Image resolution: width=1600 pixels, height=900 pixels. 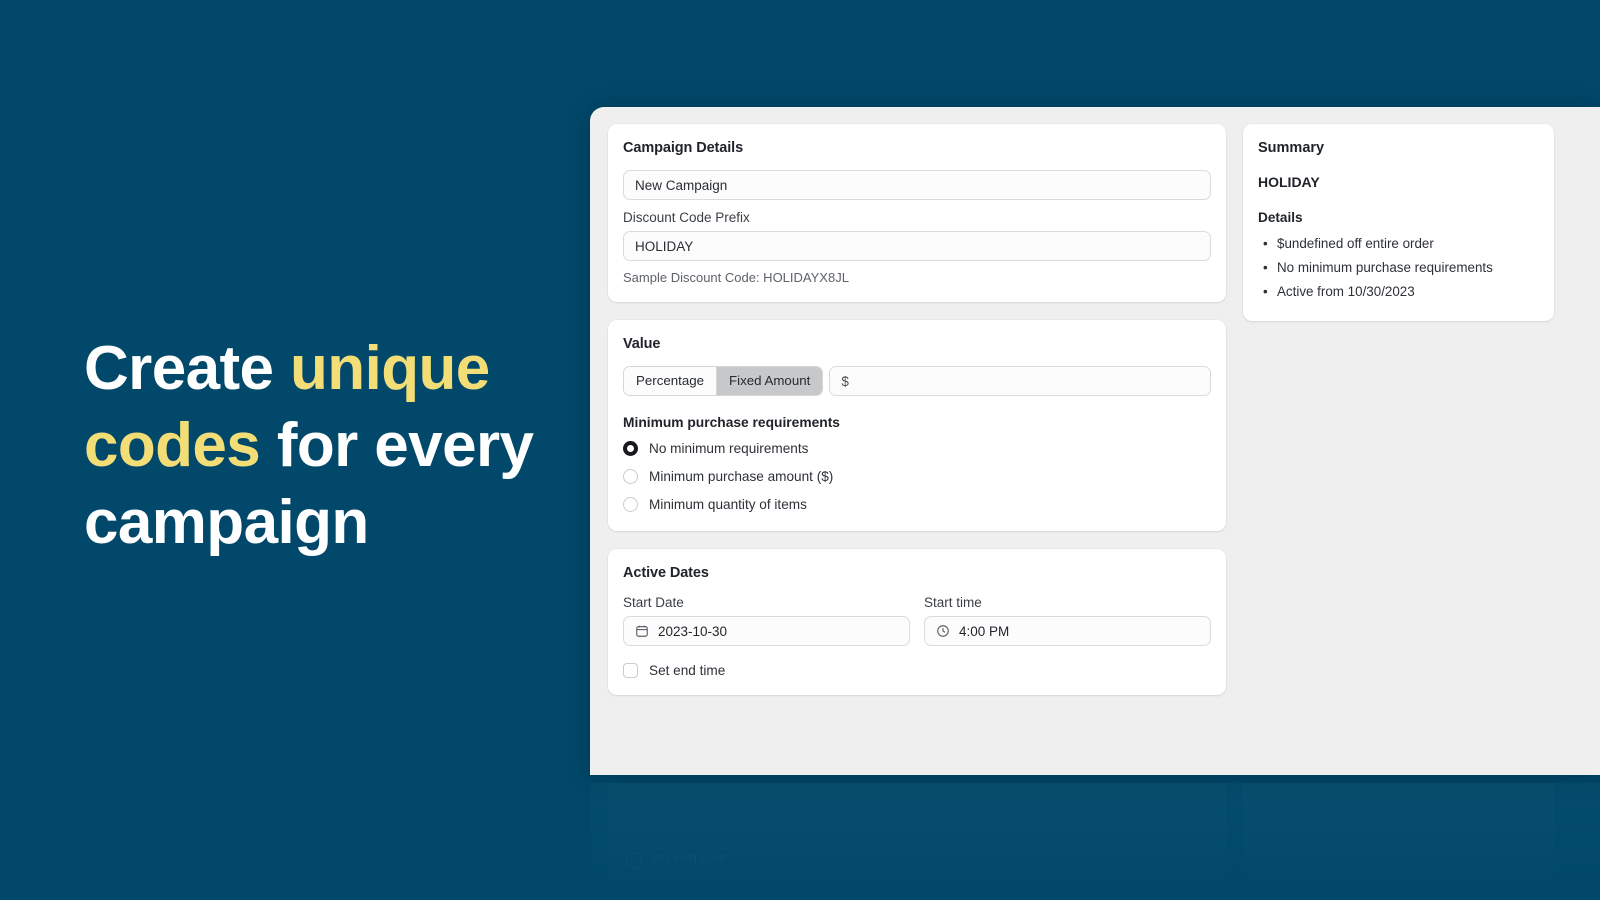 I want to click on reflection-label: Set end time, so click(x=688, y=858).